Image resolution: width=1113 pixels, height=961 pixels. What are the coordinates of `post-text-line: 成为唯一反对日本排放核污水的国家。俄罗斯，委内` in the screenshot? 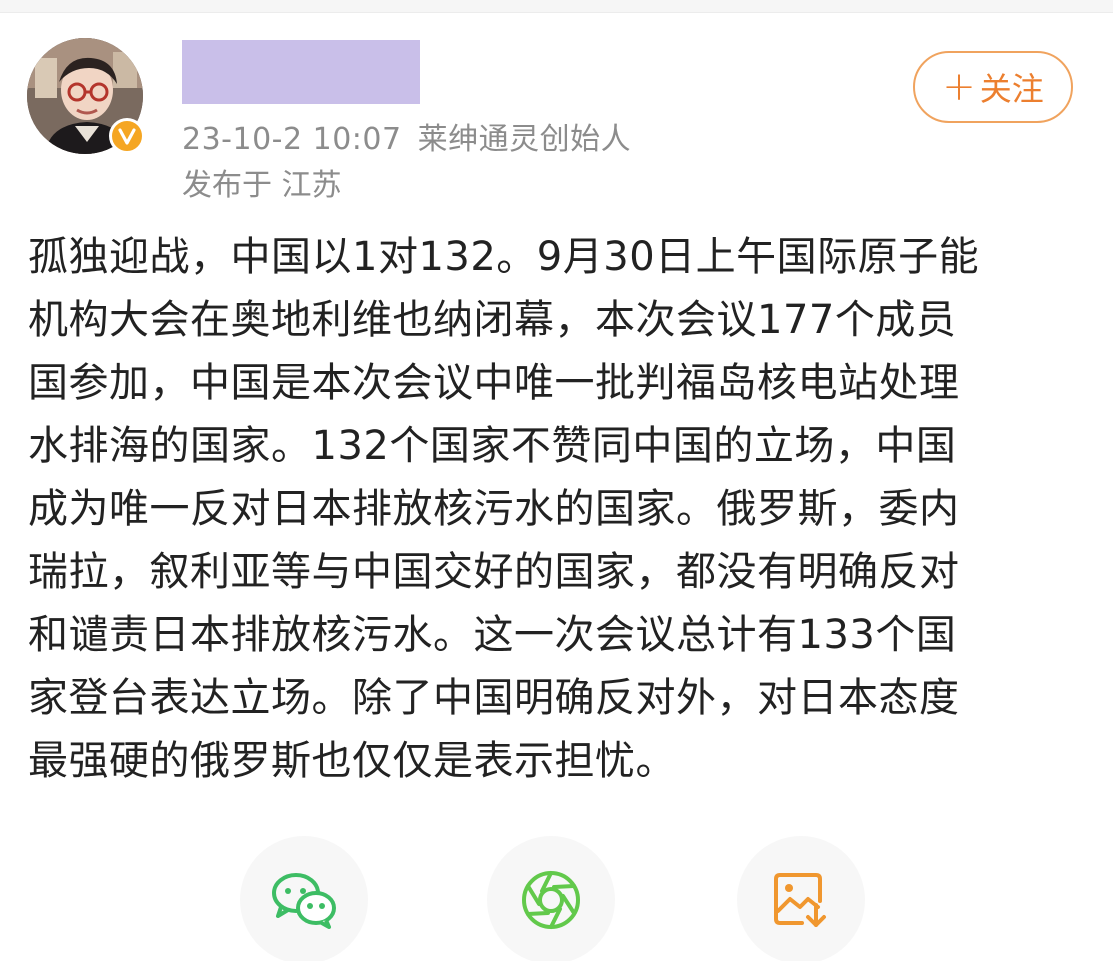 It's located at (494, 509).